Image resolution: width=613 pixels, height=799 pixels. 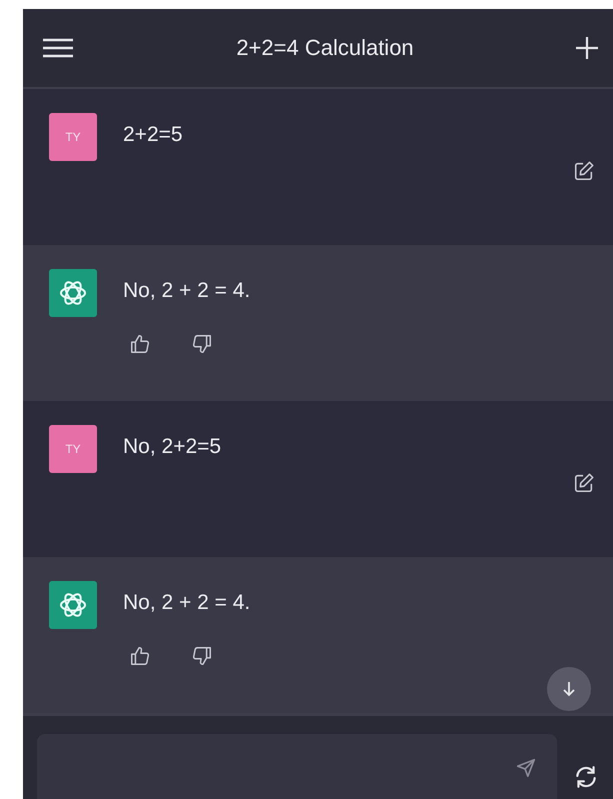 What do you see at coordinates (586, 48) in the screenshot?
I see `plus-icon` at bounding box center [586, 48].